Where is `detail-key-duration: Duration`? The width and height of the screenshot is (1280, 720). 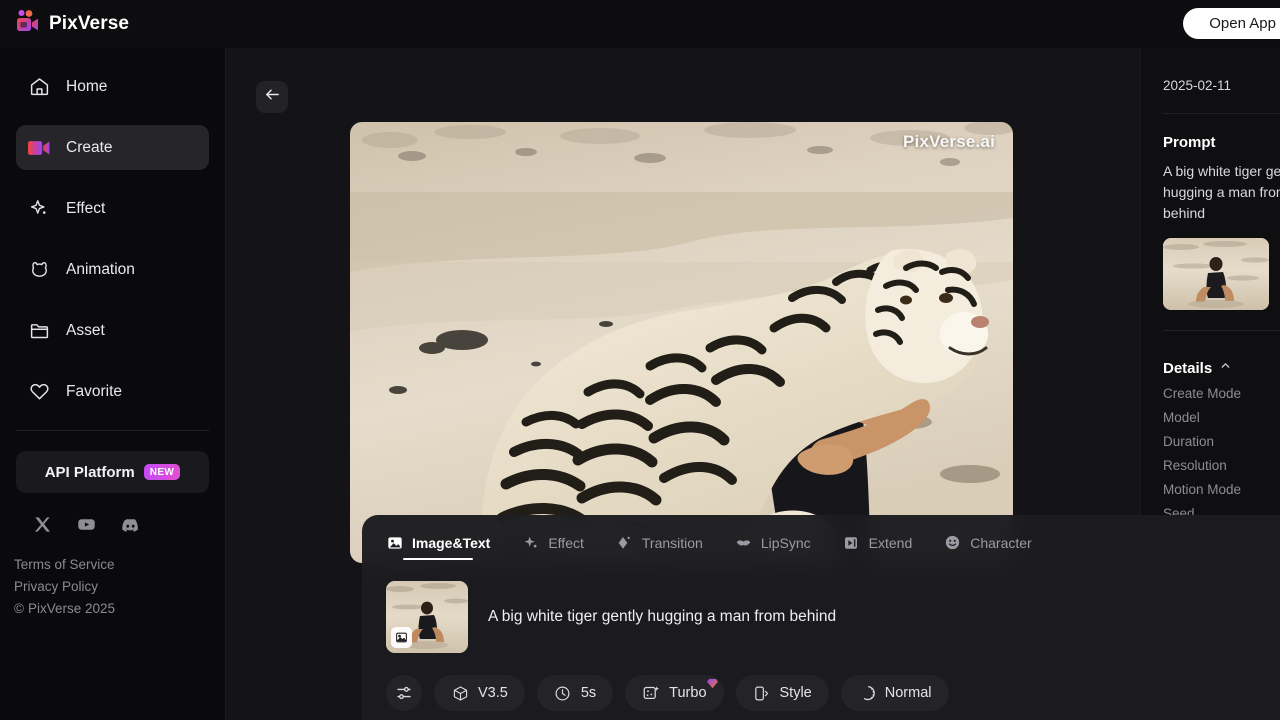
detail-key-duration: Duration is located at coordinates (1189, 441).